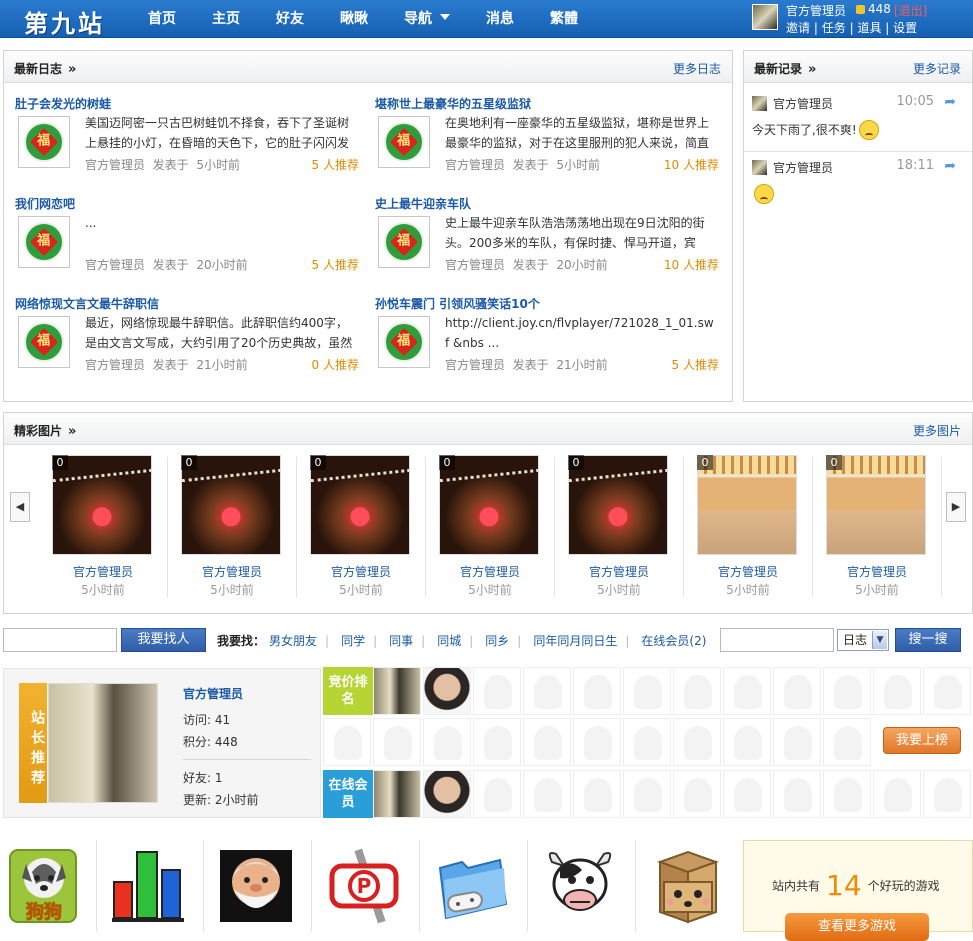  Describe the element at coordinates (353, 641) in the screenshot. I see `quick-link-classmate: 同学` at that location.